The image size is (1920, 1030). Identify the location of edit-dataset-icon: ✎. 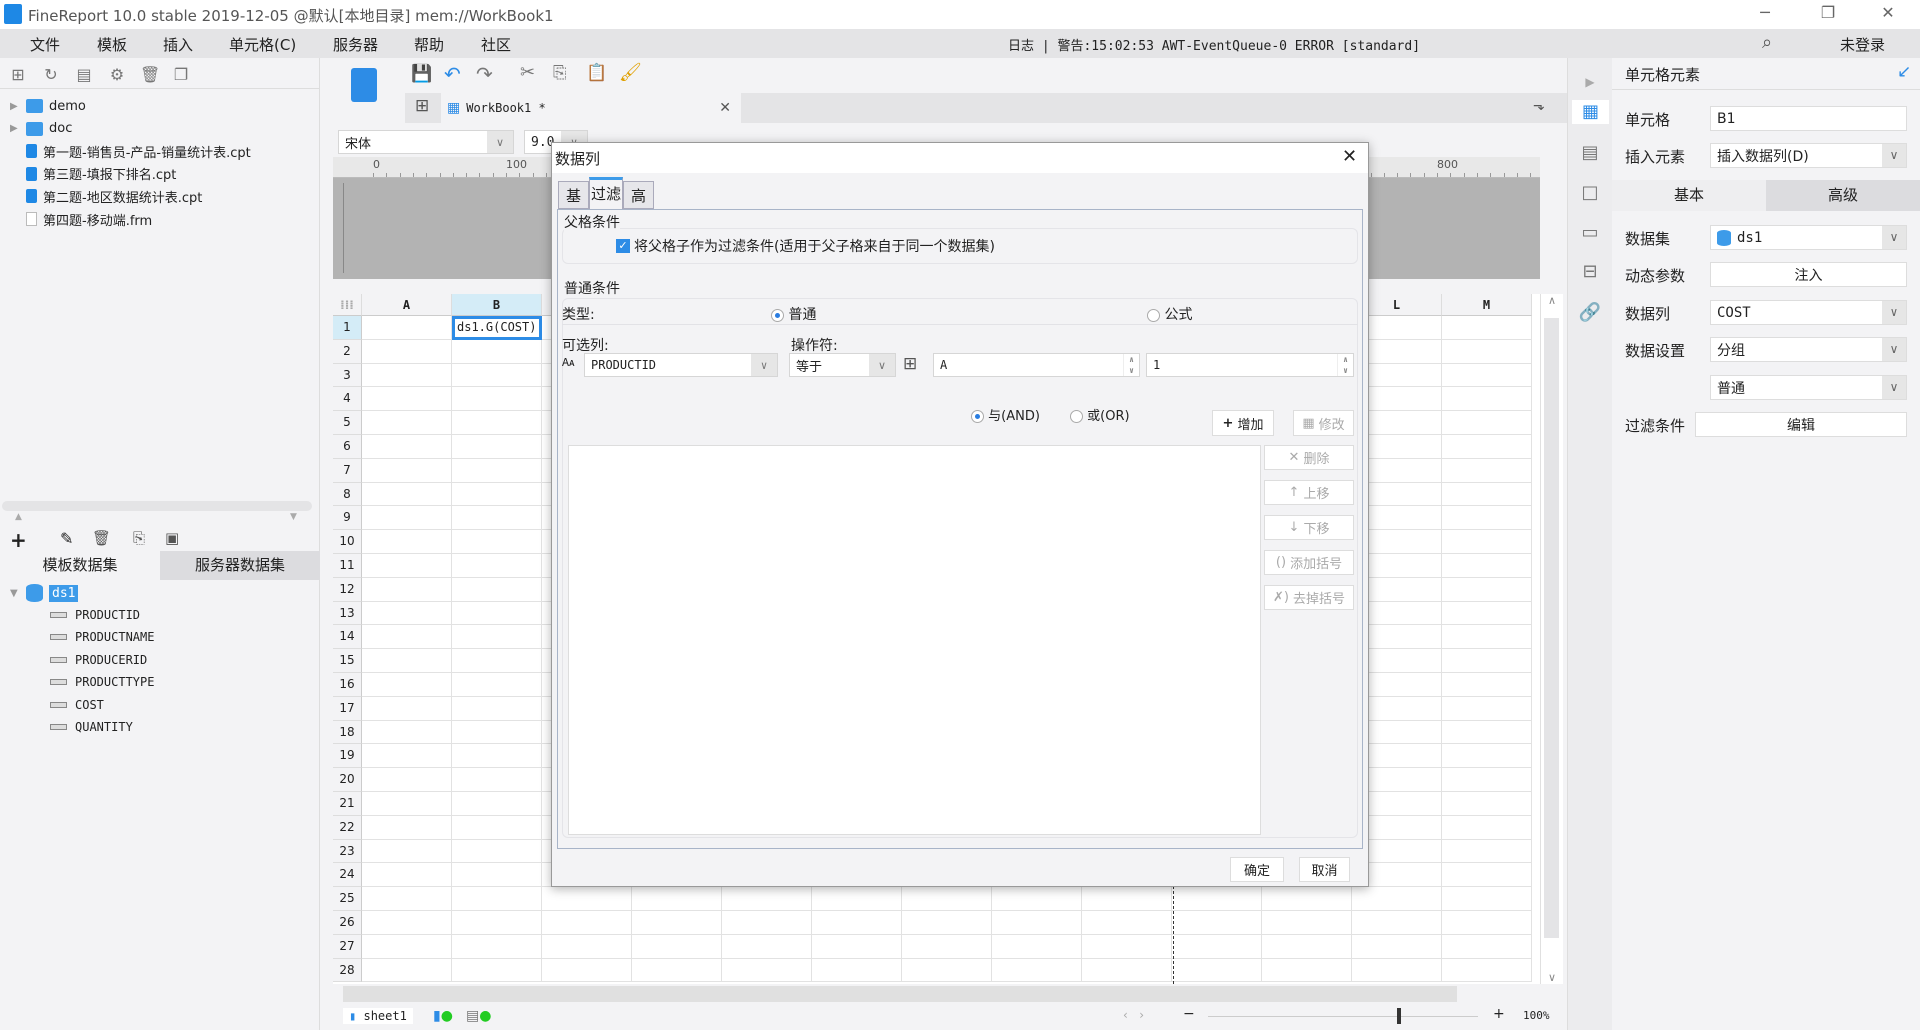
(66, 538).